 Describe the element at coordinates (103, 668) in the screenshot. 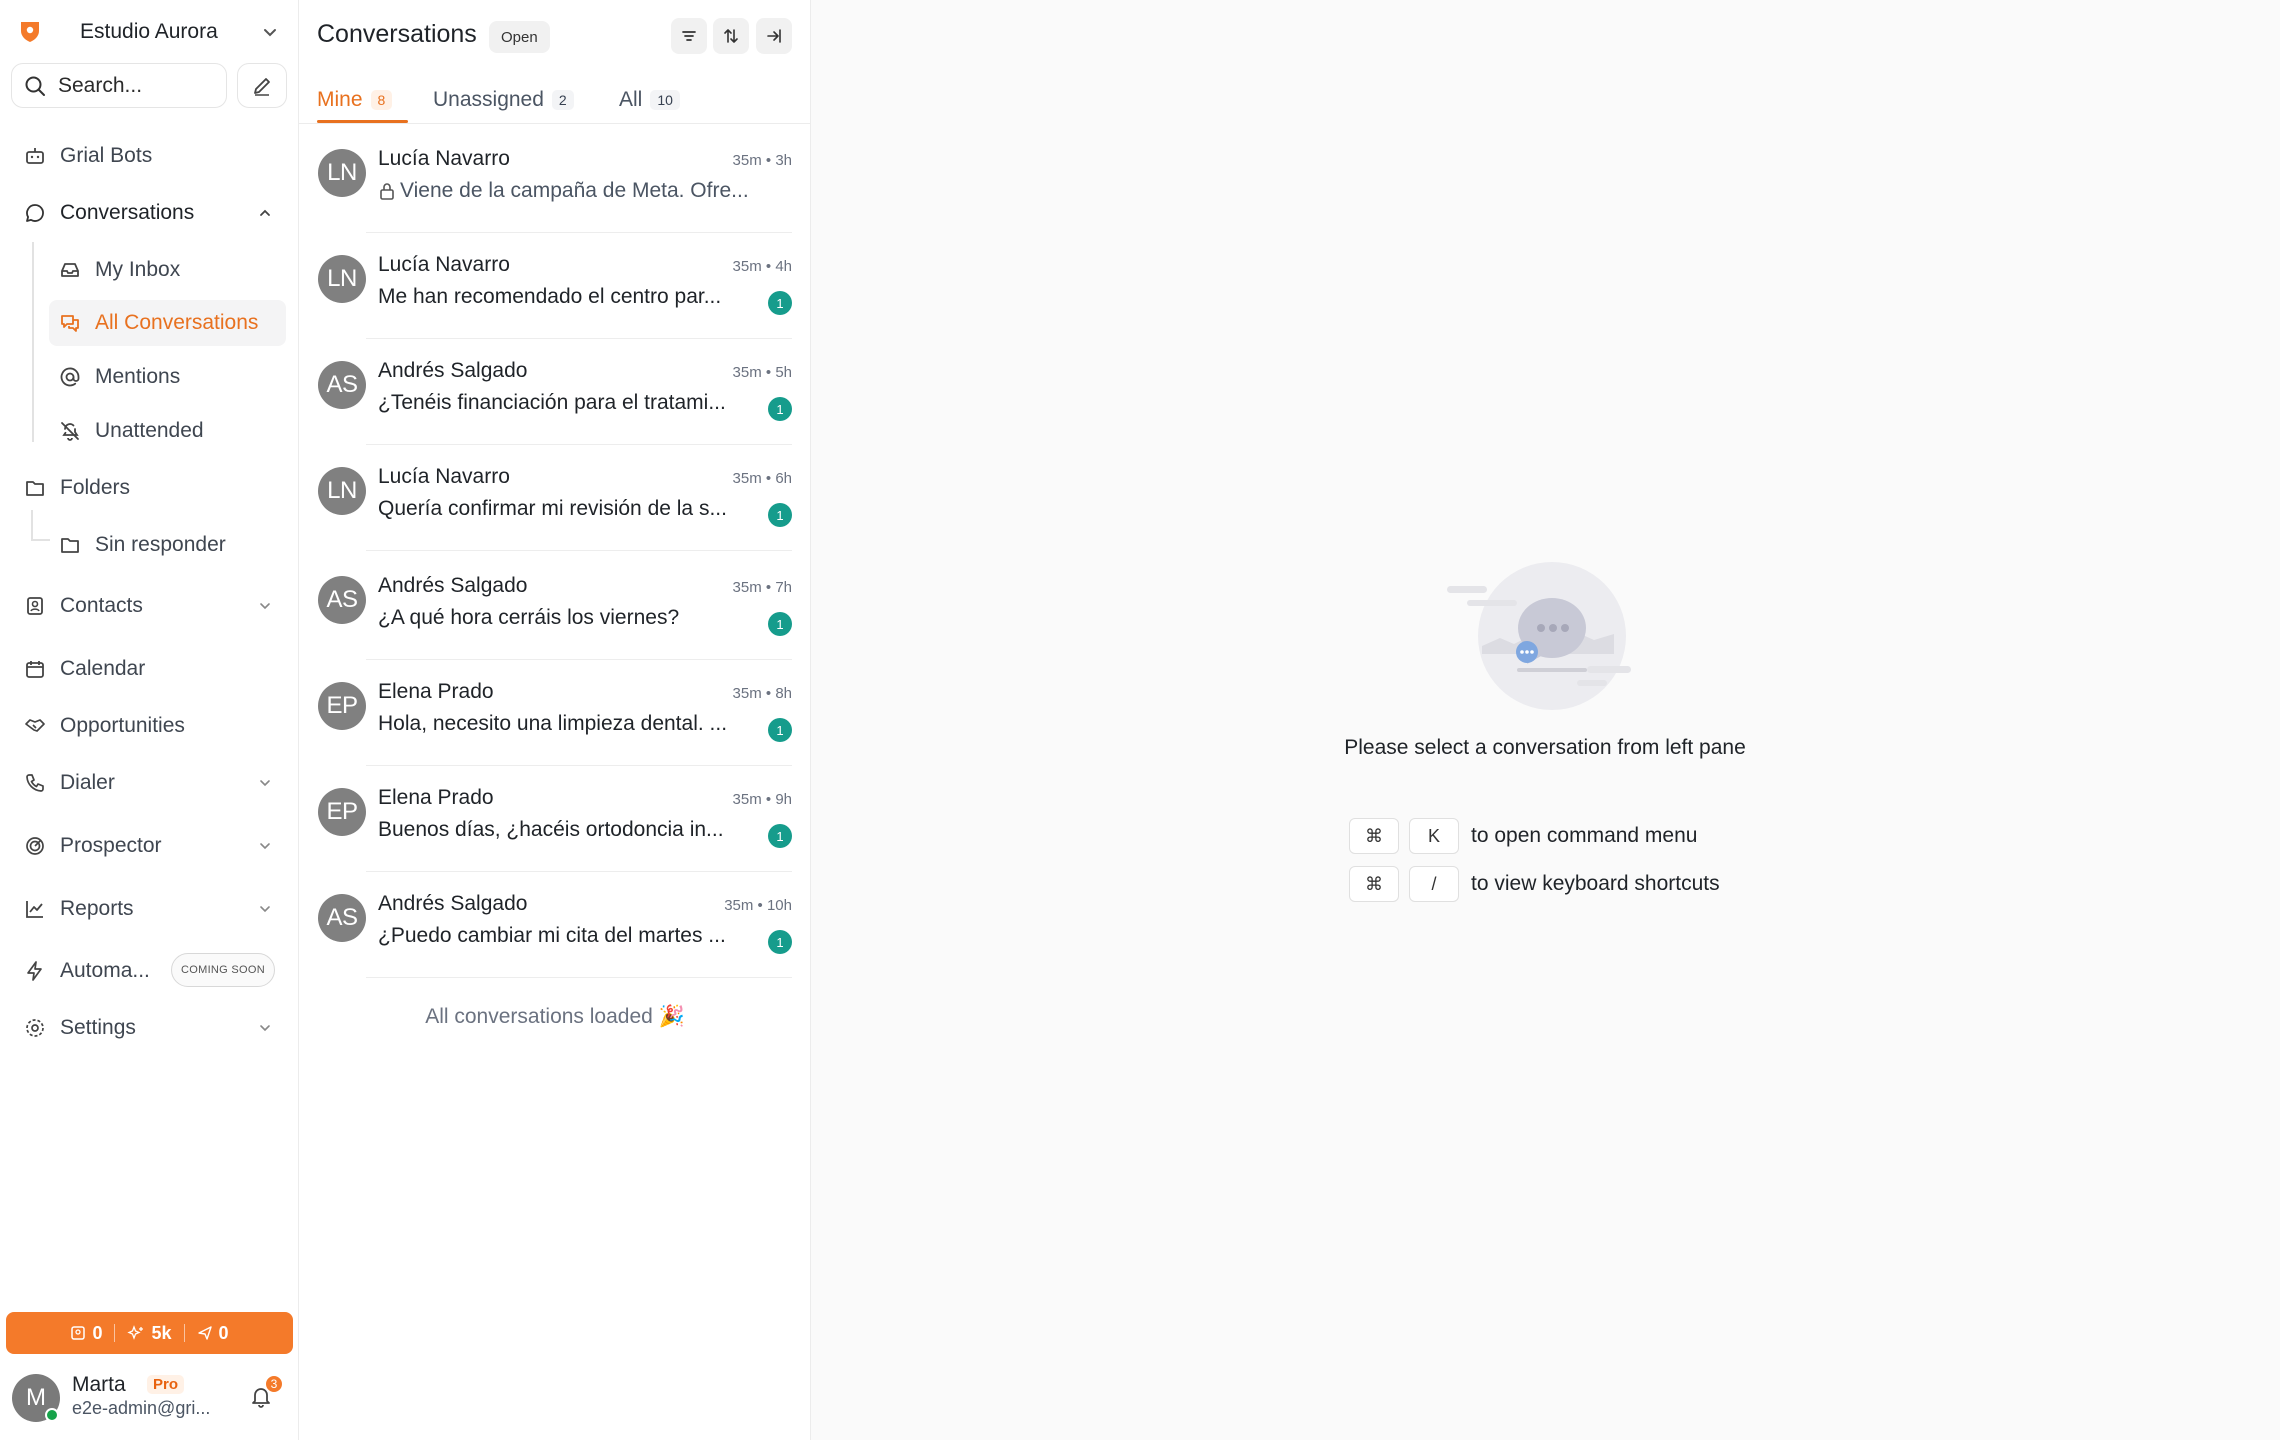

I see `nav-label: Calendar` at that location.